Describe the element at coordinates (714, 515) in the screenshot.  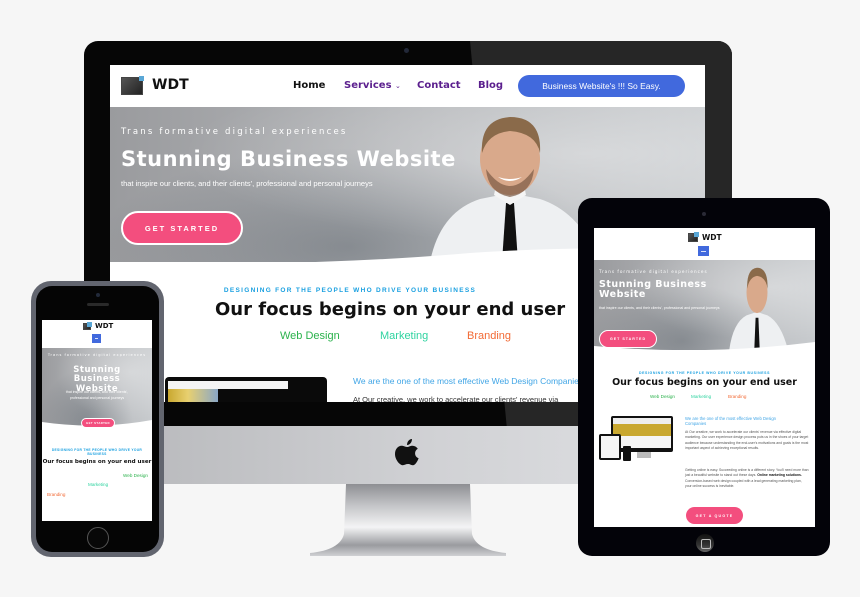
I see `get-a-quote-button: GET A QUOTE` at that location.